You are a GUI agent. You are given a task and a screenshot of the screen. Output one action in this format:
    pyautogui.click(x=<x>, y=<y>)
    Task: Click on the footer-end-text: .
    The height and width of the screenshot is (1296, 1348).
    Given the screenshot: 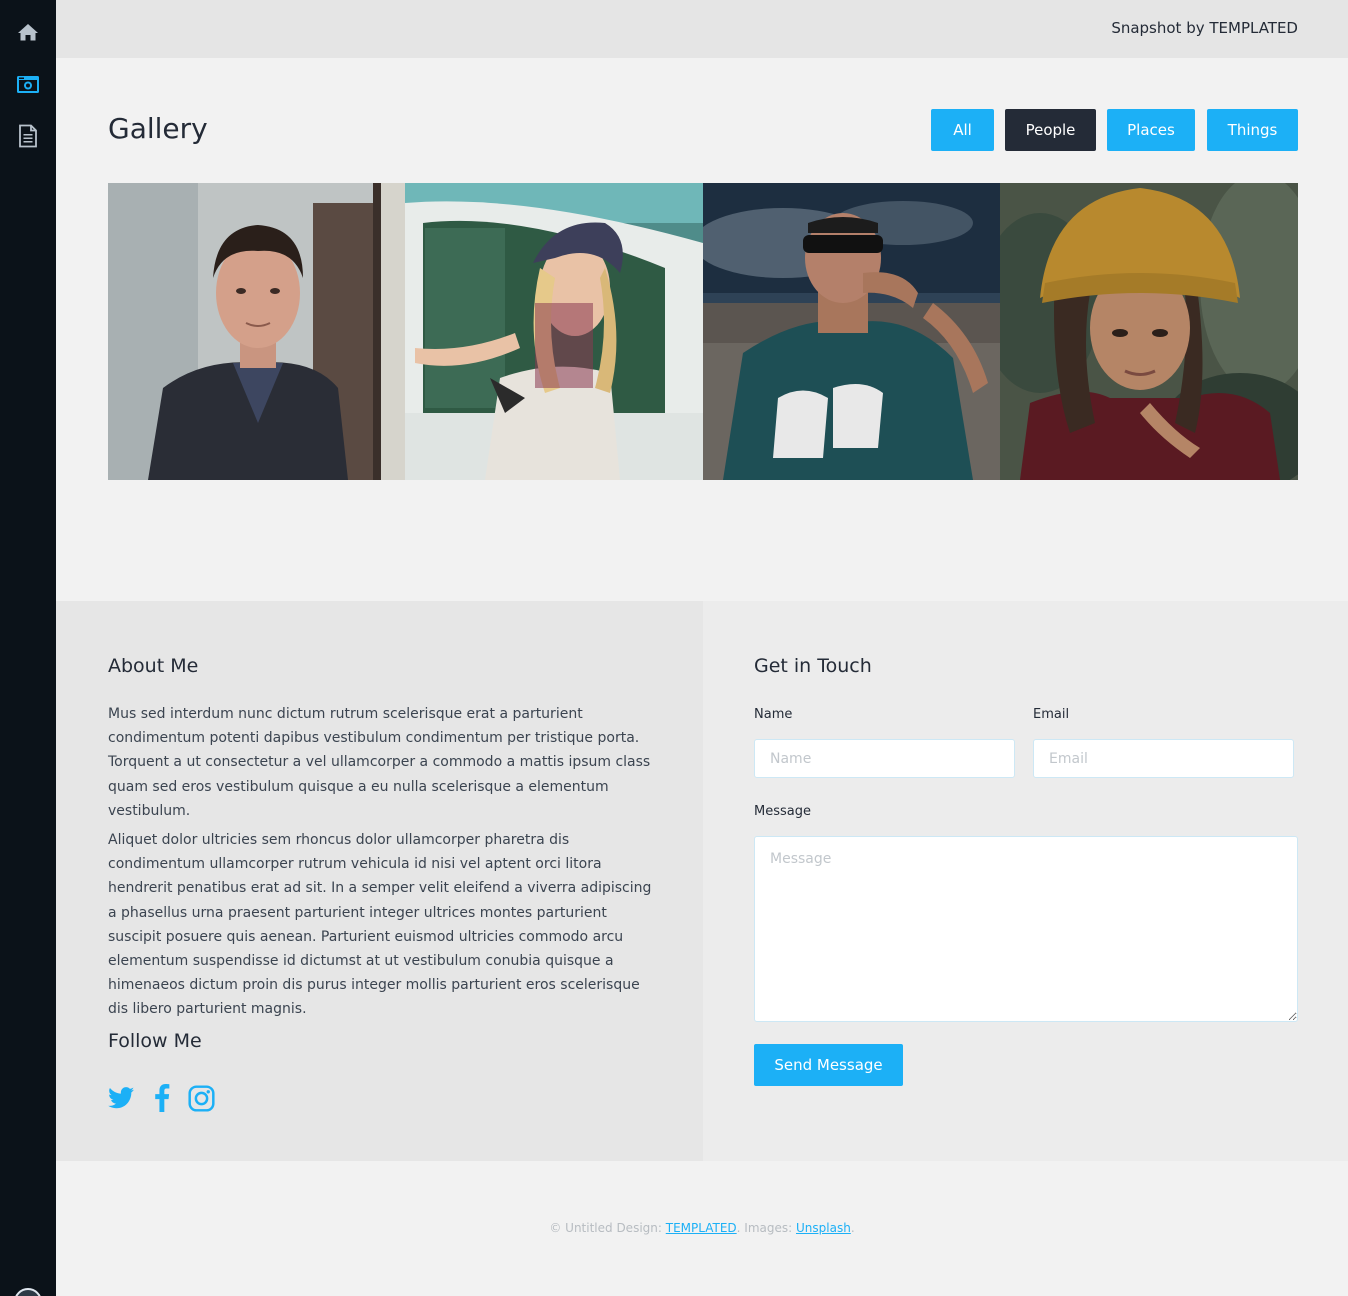 What is the action you would take?
    pyautogui.click(x=852, y=1228)
    